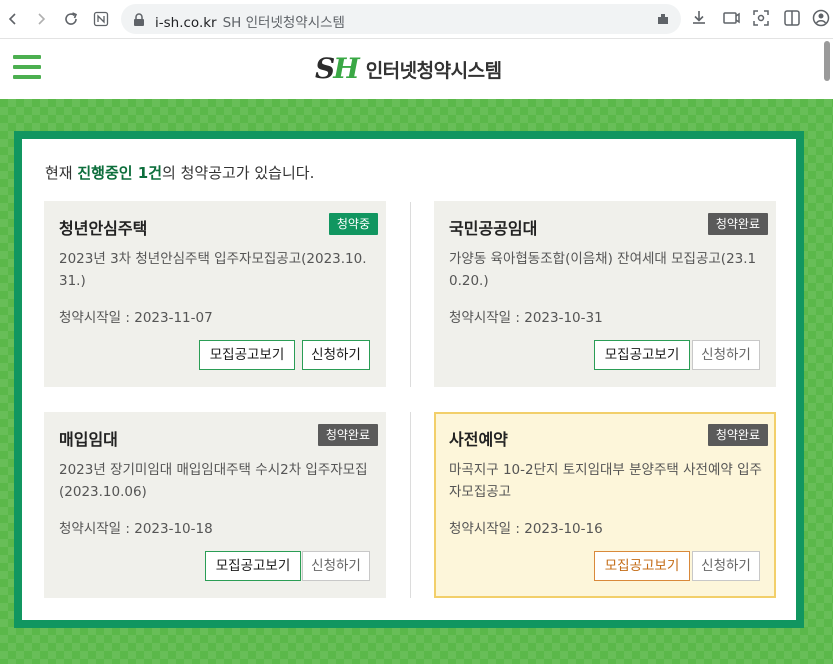 Image resolution: width=833 pixels, height=664 pixels. I want to click on card-title: 청년안심주택, so click(103, 228).